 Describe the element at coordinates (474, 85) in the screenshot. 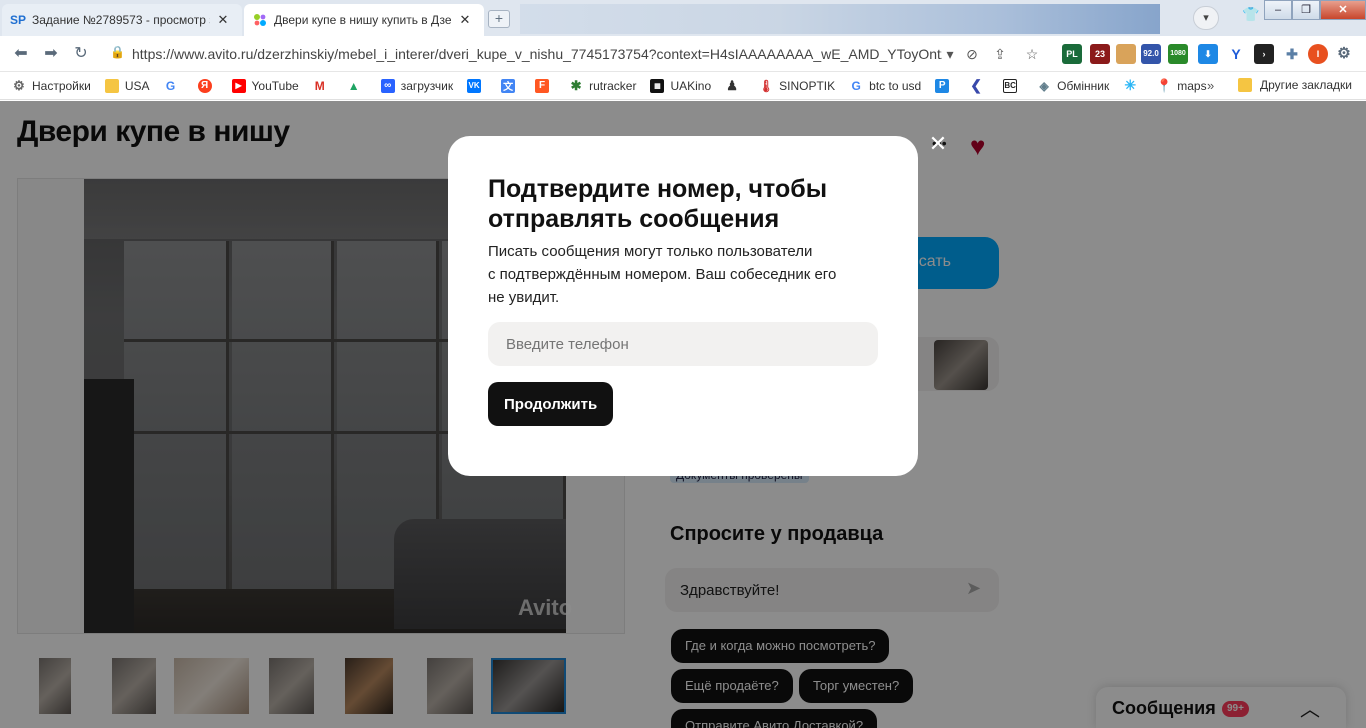

I see `vk-icon: VK` at that location.